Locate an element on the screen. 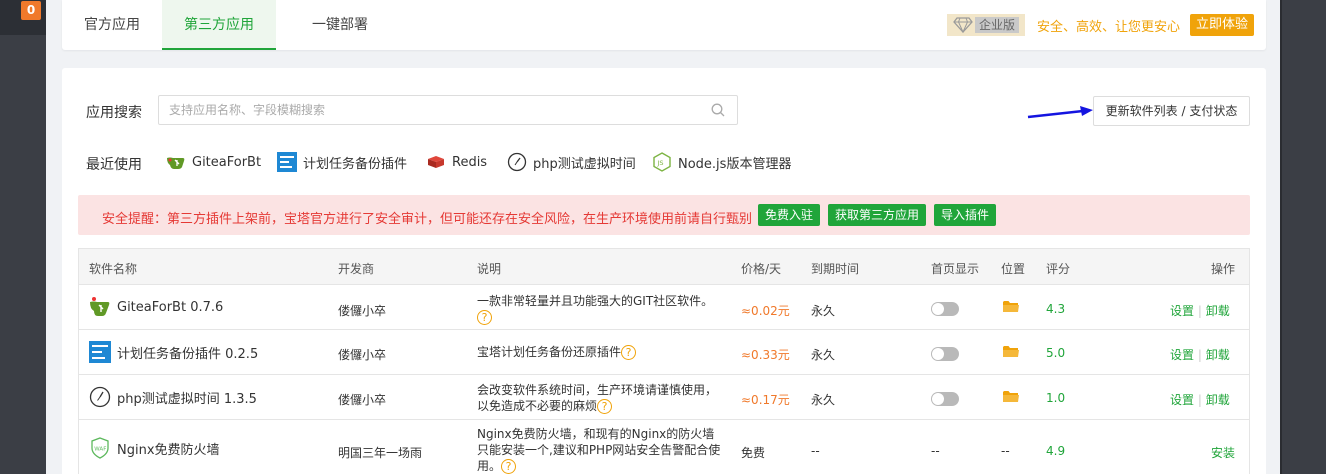 This screenshot has width=1326, height=474. score: 5.0 is located at coordinates (1056, 353).